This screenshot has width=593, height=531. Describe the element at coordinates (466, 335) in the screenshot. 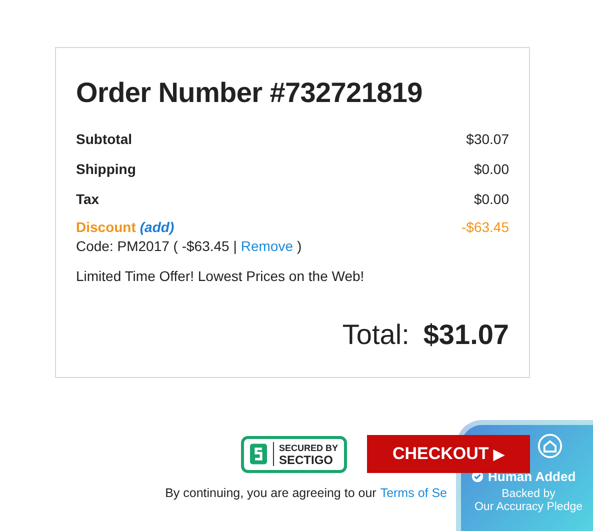

I see `total-amount: $31.07` at that location.